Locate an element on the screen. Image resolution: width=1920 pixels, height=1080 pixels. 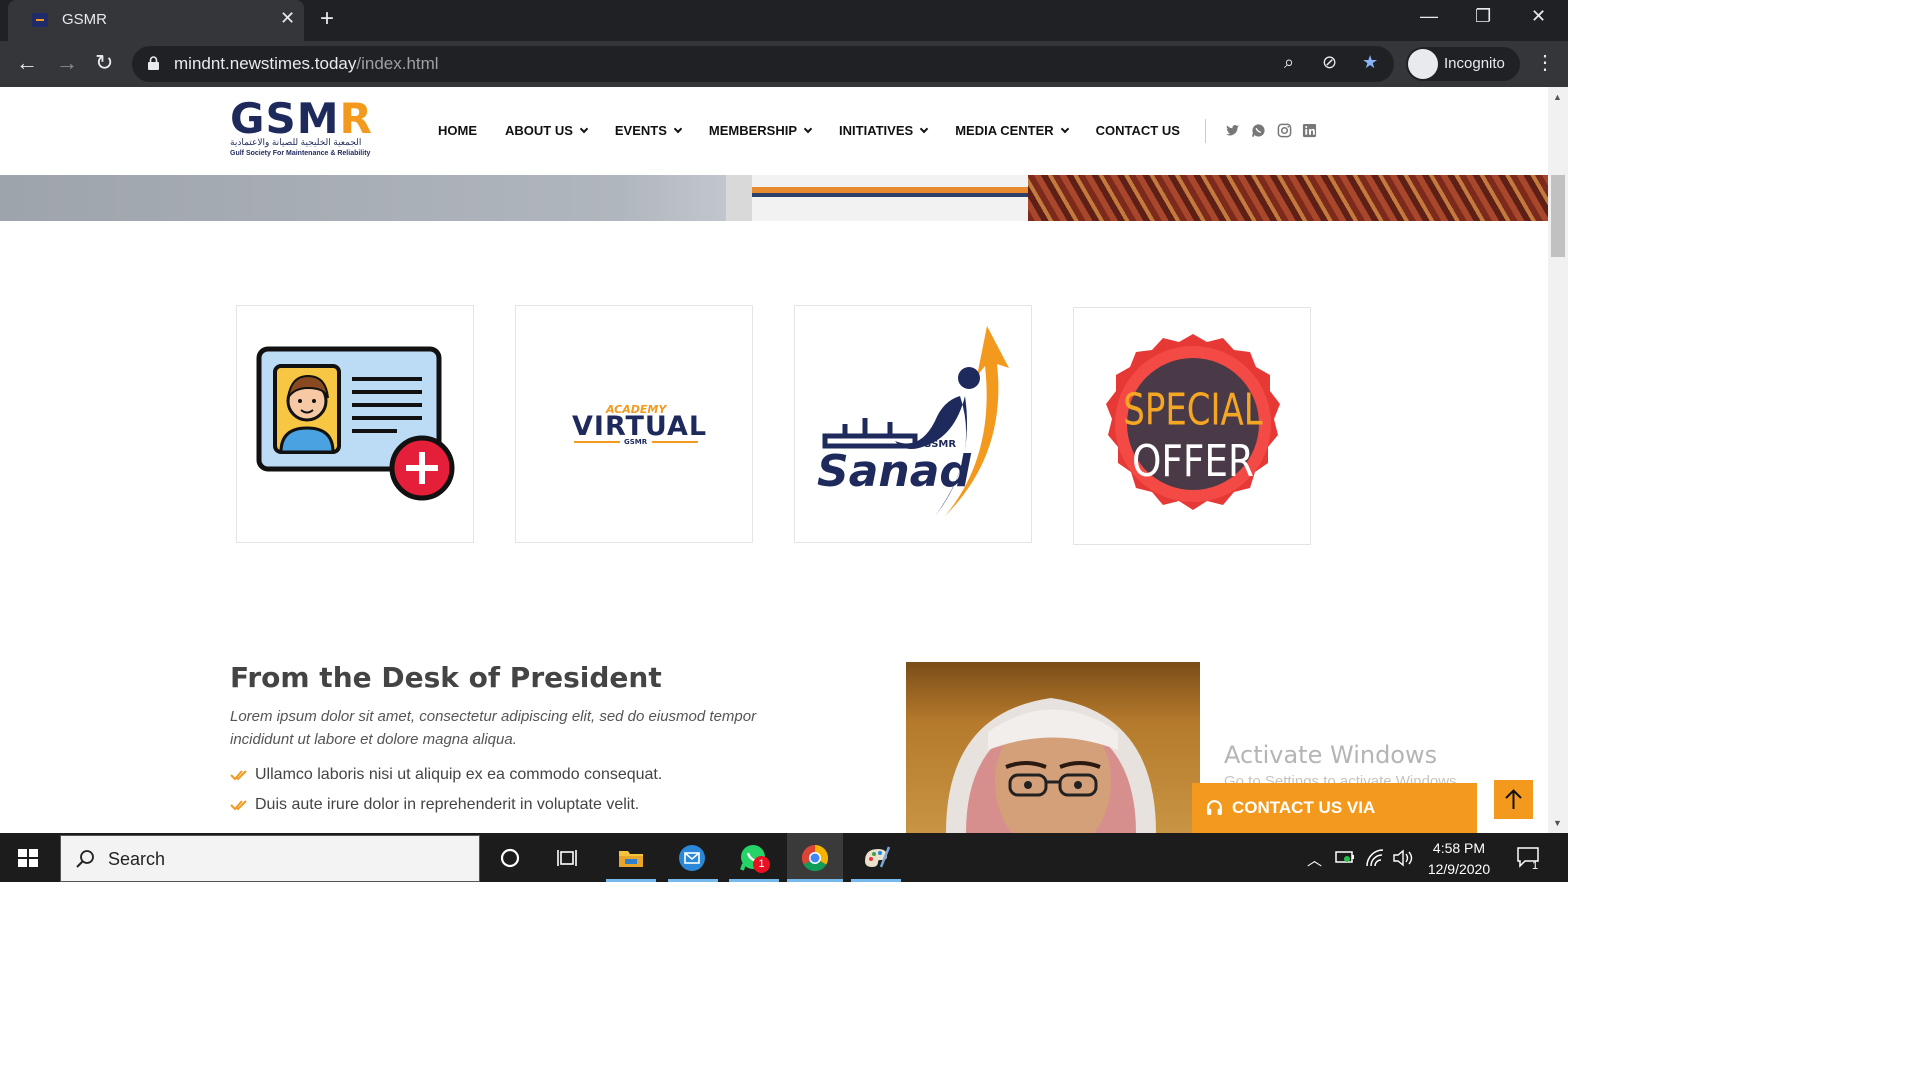
task-view-icon is located at coordinates (568, 858).